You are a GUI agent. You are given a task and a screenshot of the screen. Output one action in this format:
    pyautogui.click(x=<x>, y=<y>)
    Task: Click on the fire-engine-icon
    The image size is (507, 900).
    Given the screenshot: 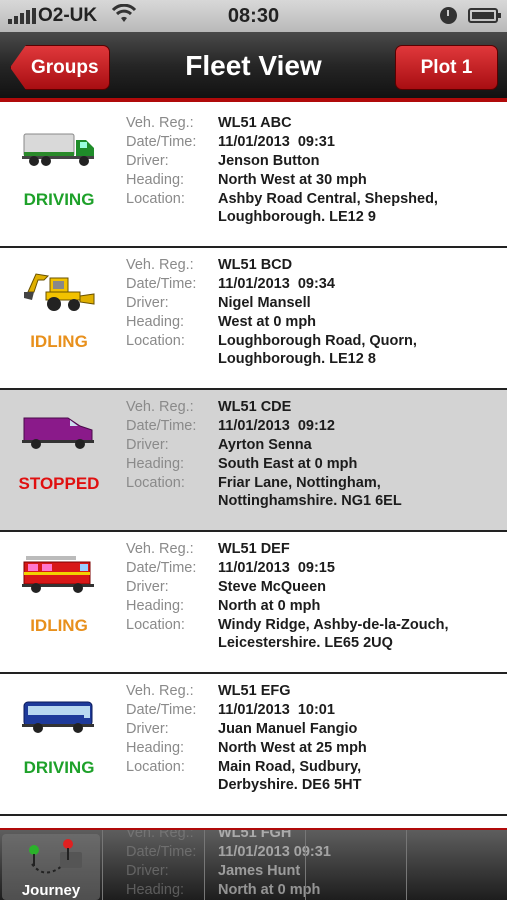 What is the action you would take?
    pyautogui.click(x=59, y=580)
    